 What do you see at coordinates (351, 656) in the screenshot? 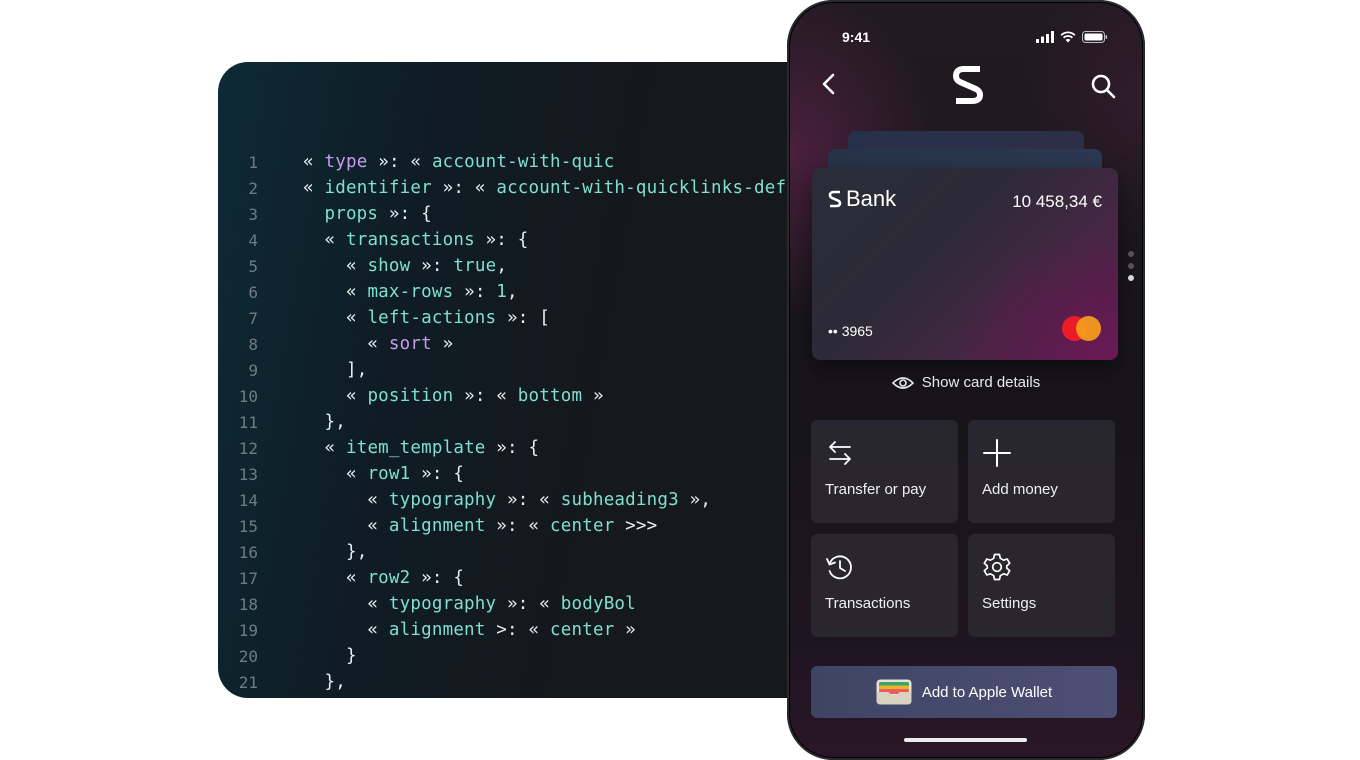
I see `code-text: }` at bounding box center [351, 656].